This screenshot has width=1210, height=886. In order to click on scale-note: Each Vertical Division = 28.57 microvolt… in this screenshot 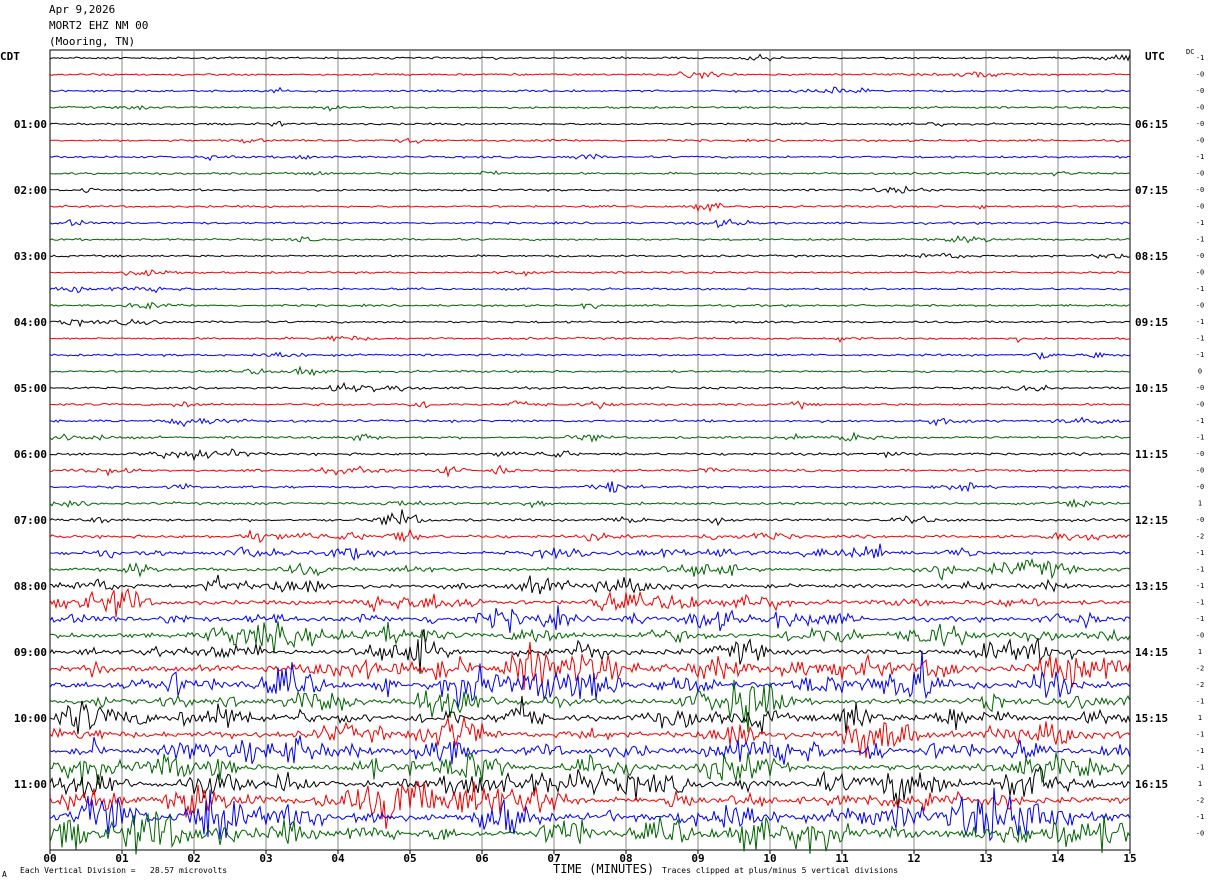, I will do `click(124, 870)`.